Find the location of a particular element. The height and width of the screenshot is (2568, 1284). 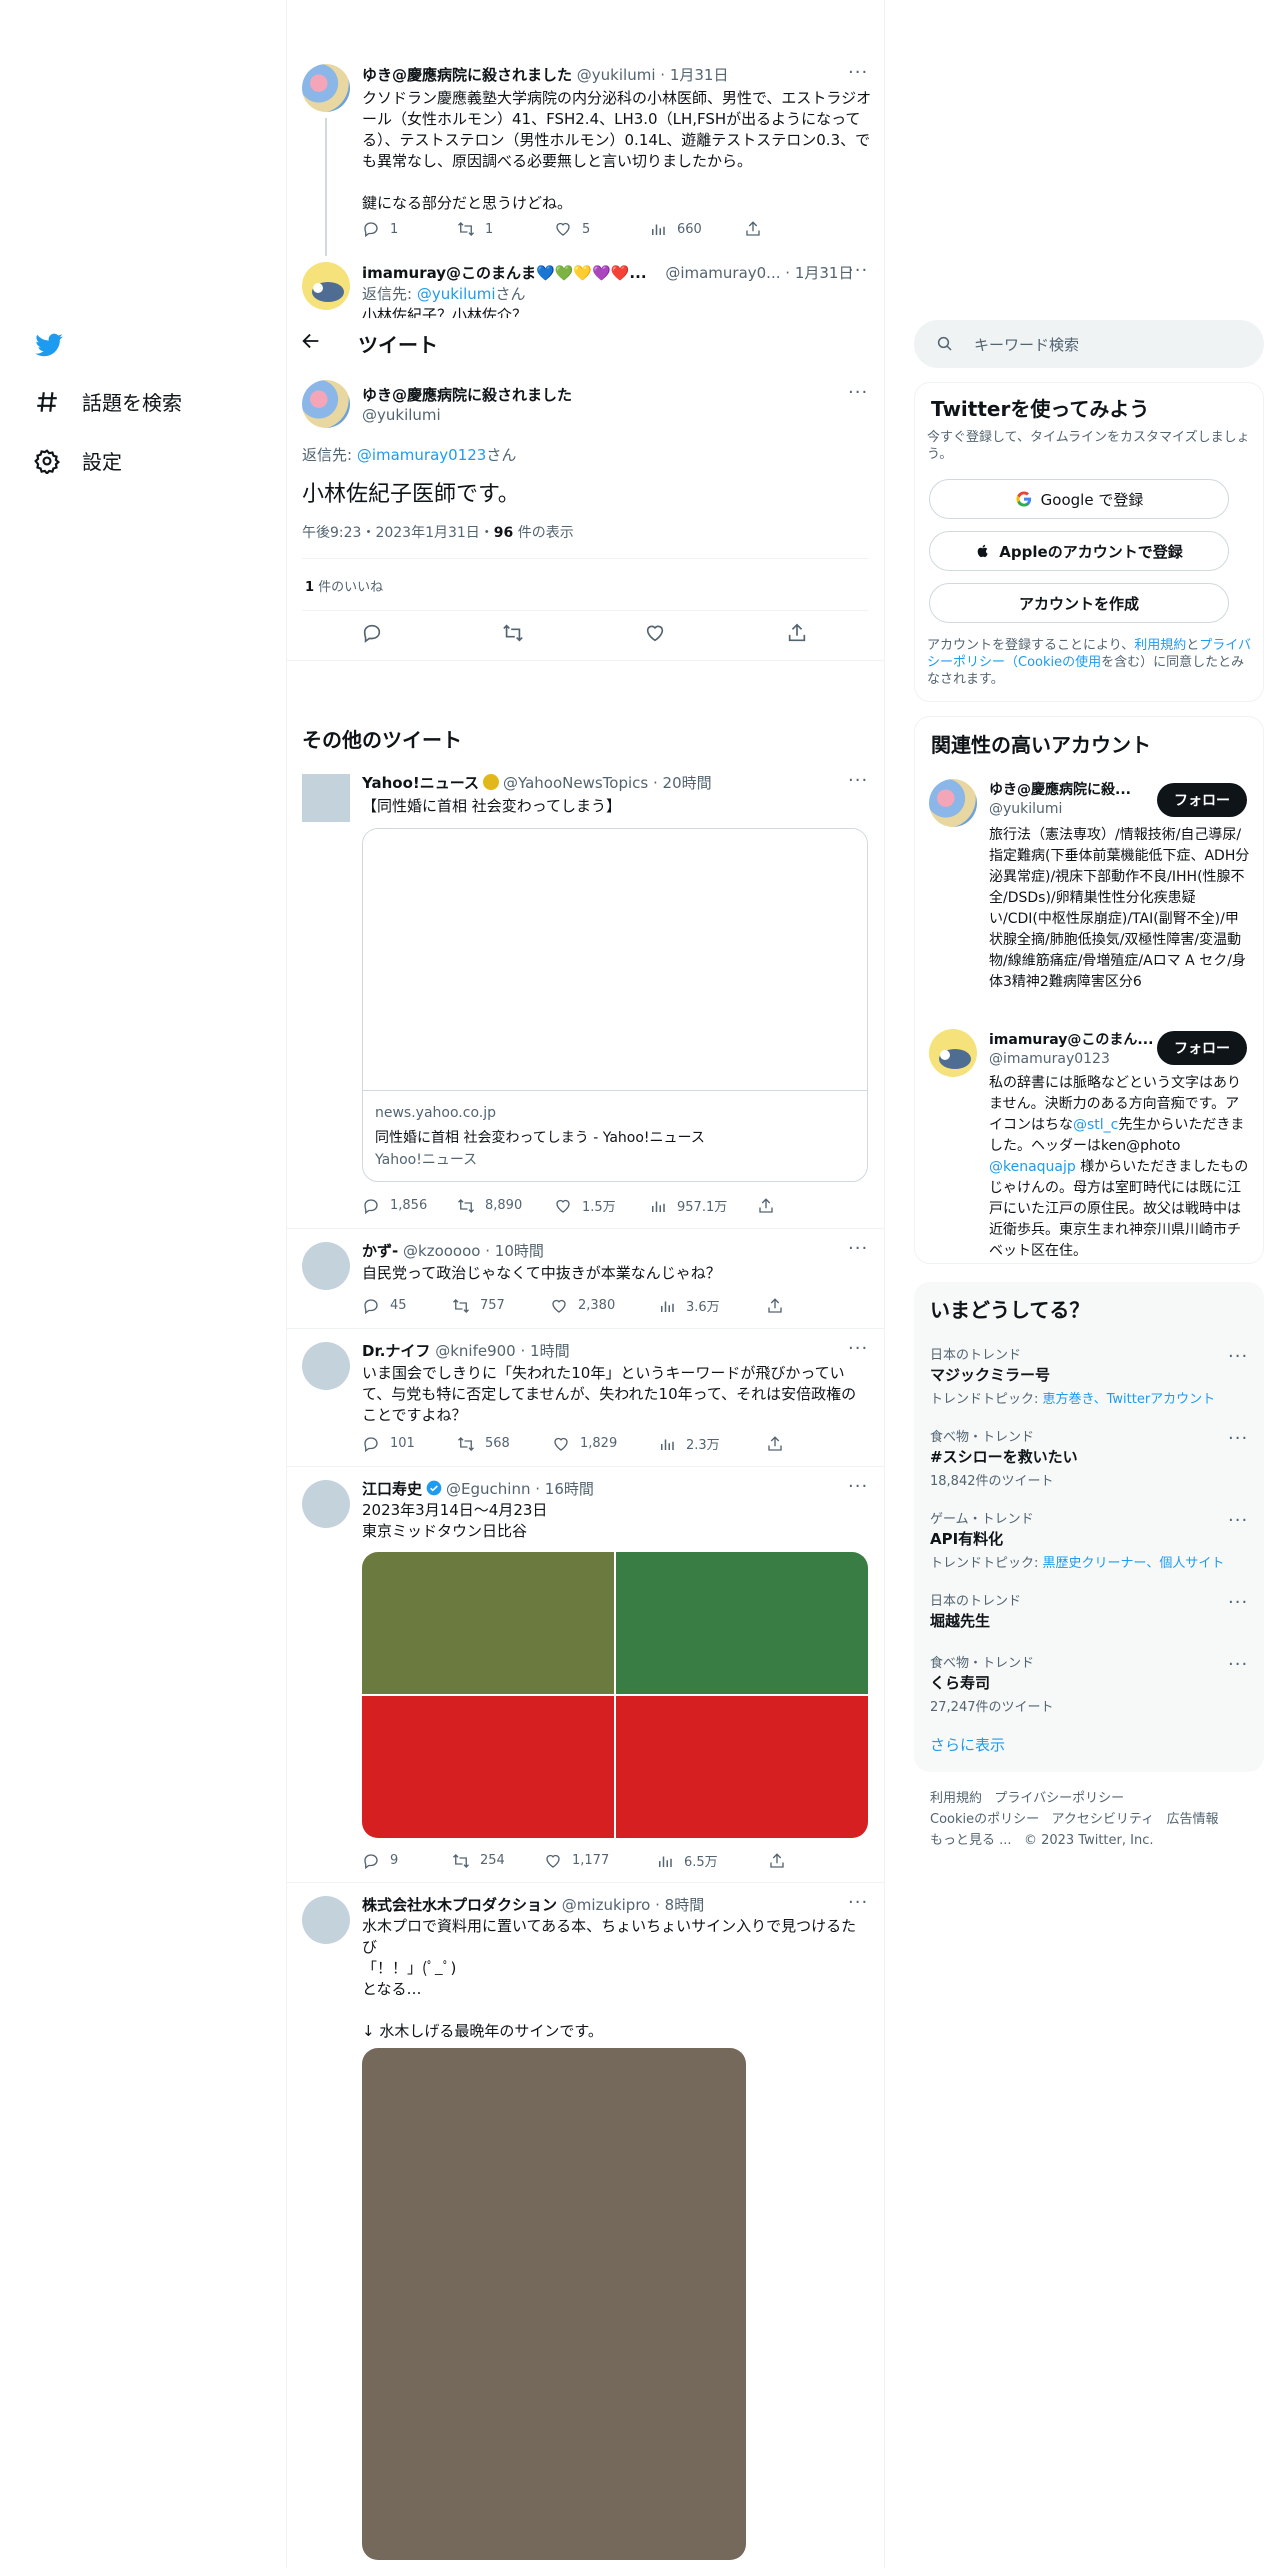

show-more-link: さらに表示 is located at coordinates (967, 1744).